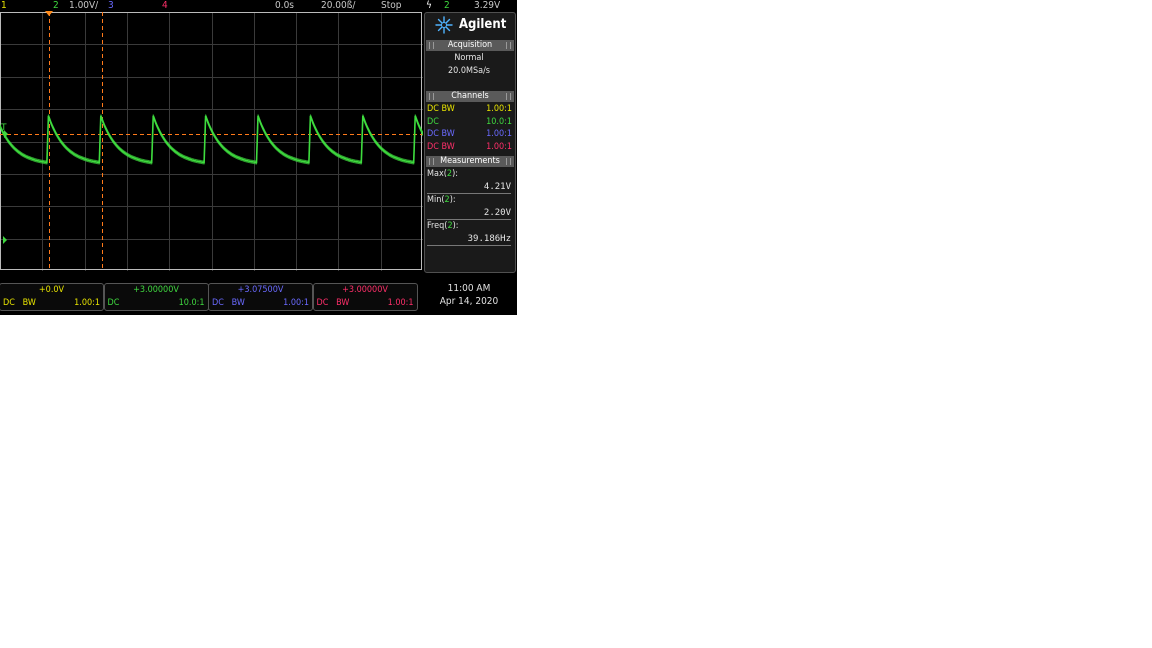  I want to click on channel-1-indicator: 1, so click(4, 5).